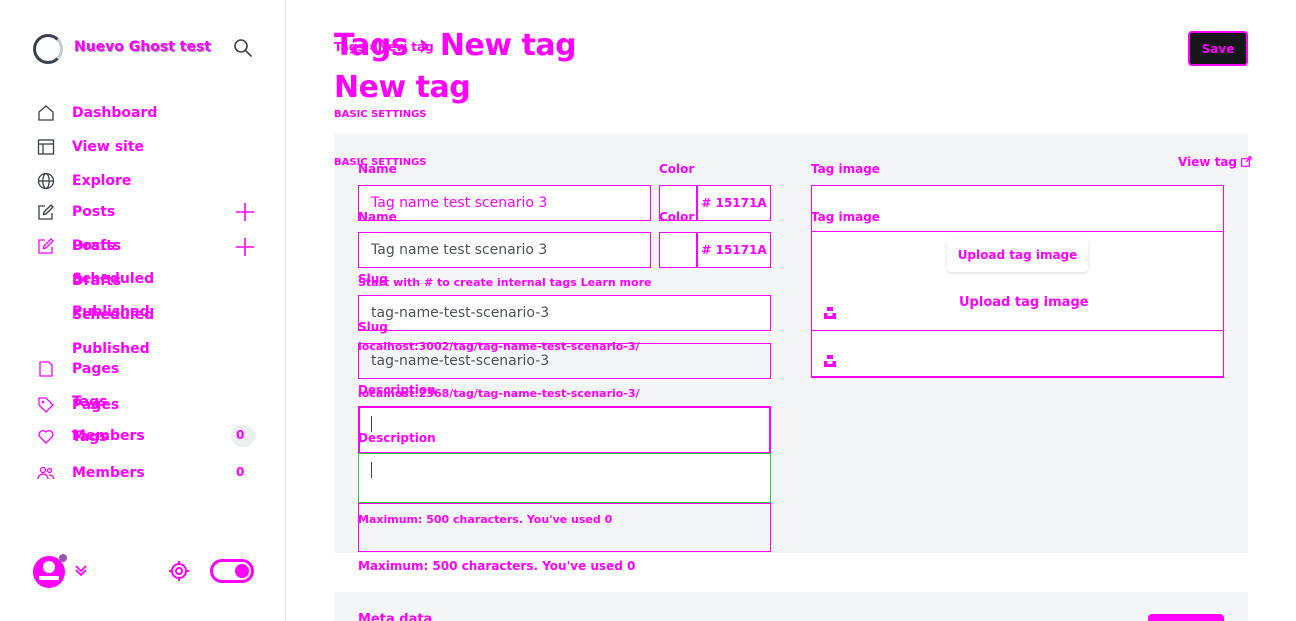 The height and width of the screenshot is (621, 1296). I want to click on sidebar-item-label: Members, so click(108, 473).